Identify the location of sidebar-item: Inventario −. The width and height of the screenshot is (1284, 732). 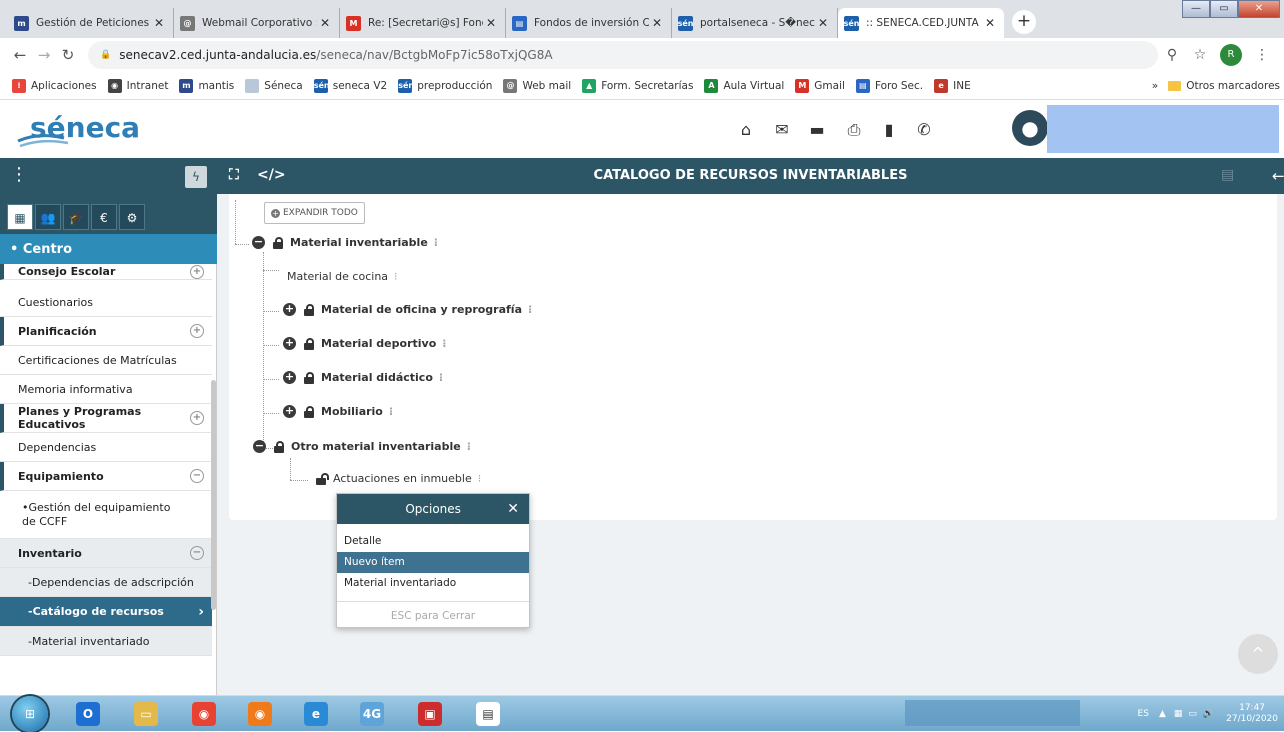
(106, 553).